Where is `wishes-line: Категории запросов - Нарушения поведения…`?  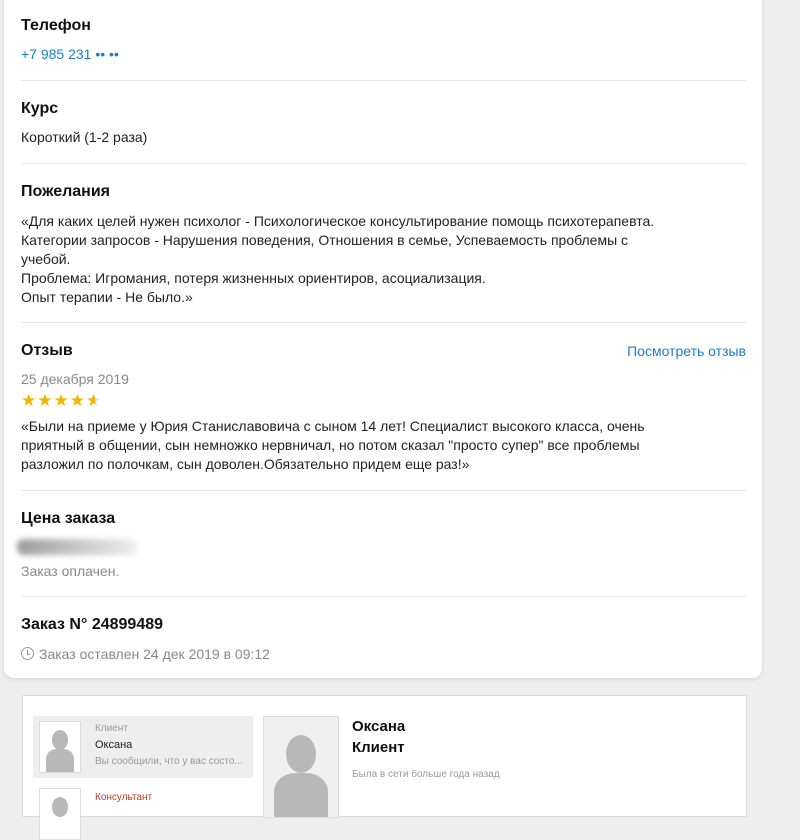
wishes-line: Категории запросов - Нарушения поведения… is located at coordinates (325, 240).